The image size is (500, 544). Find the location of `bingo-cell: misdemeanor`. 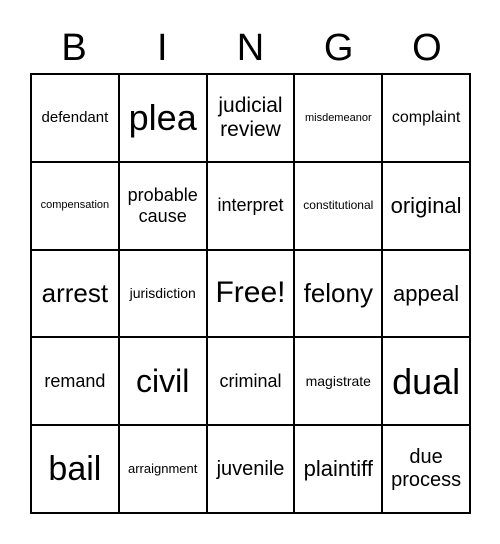

bingo-cell: misdemeanor is located at coordinates (338, 118).